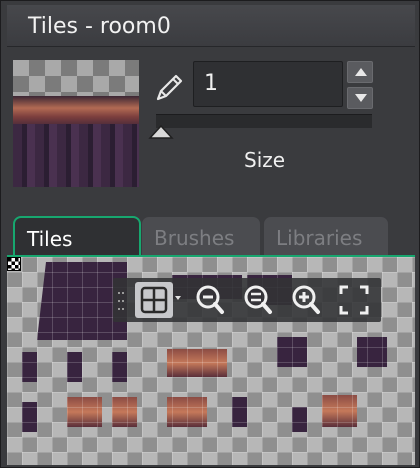 Image resolution: width=420 pixels, height=468 pixels. Describe the element at coordinates (99, 26) in the screenshot. I see `panel-title: Tiles - room0` at that location.